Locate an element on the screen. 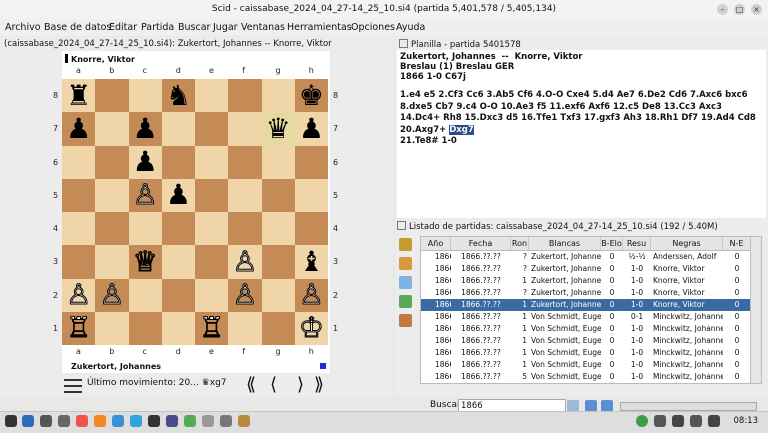 The width and height of the screenshot is (768, 433). menu-buscar: Buscar is located at coordinates (194, 27).